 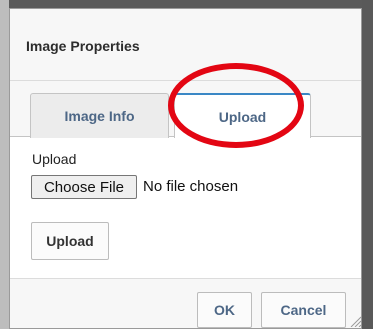 What do you see at coordinates (224, 310) in the screenshot?
I see `ok-button: OK` at bounding box center [224, 310].